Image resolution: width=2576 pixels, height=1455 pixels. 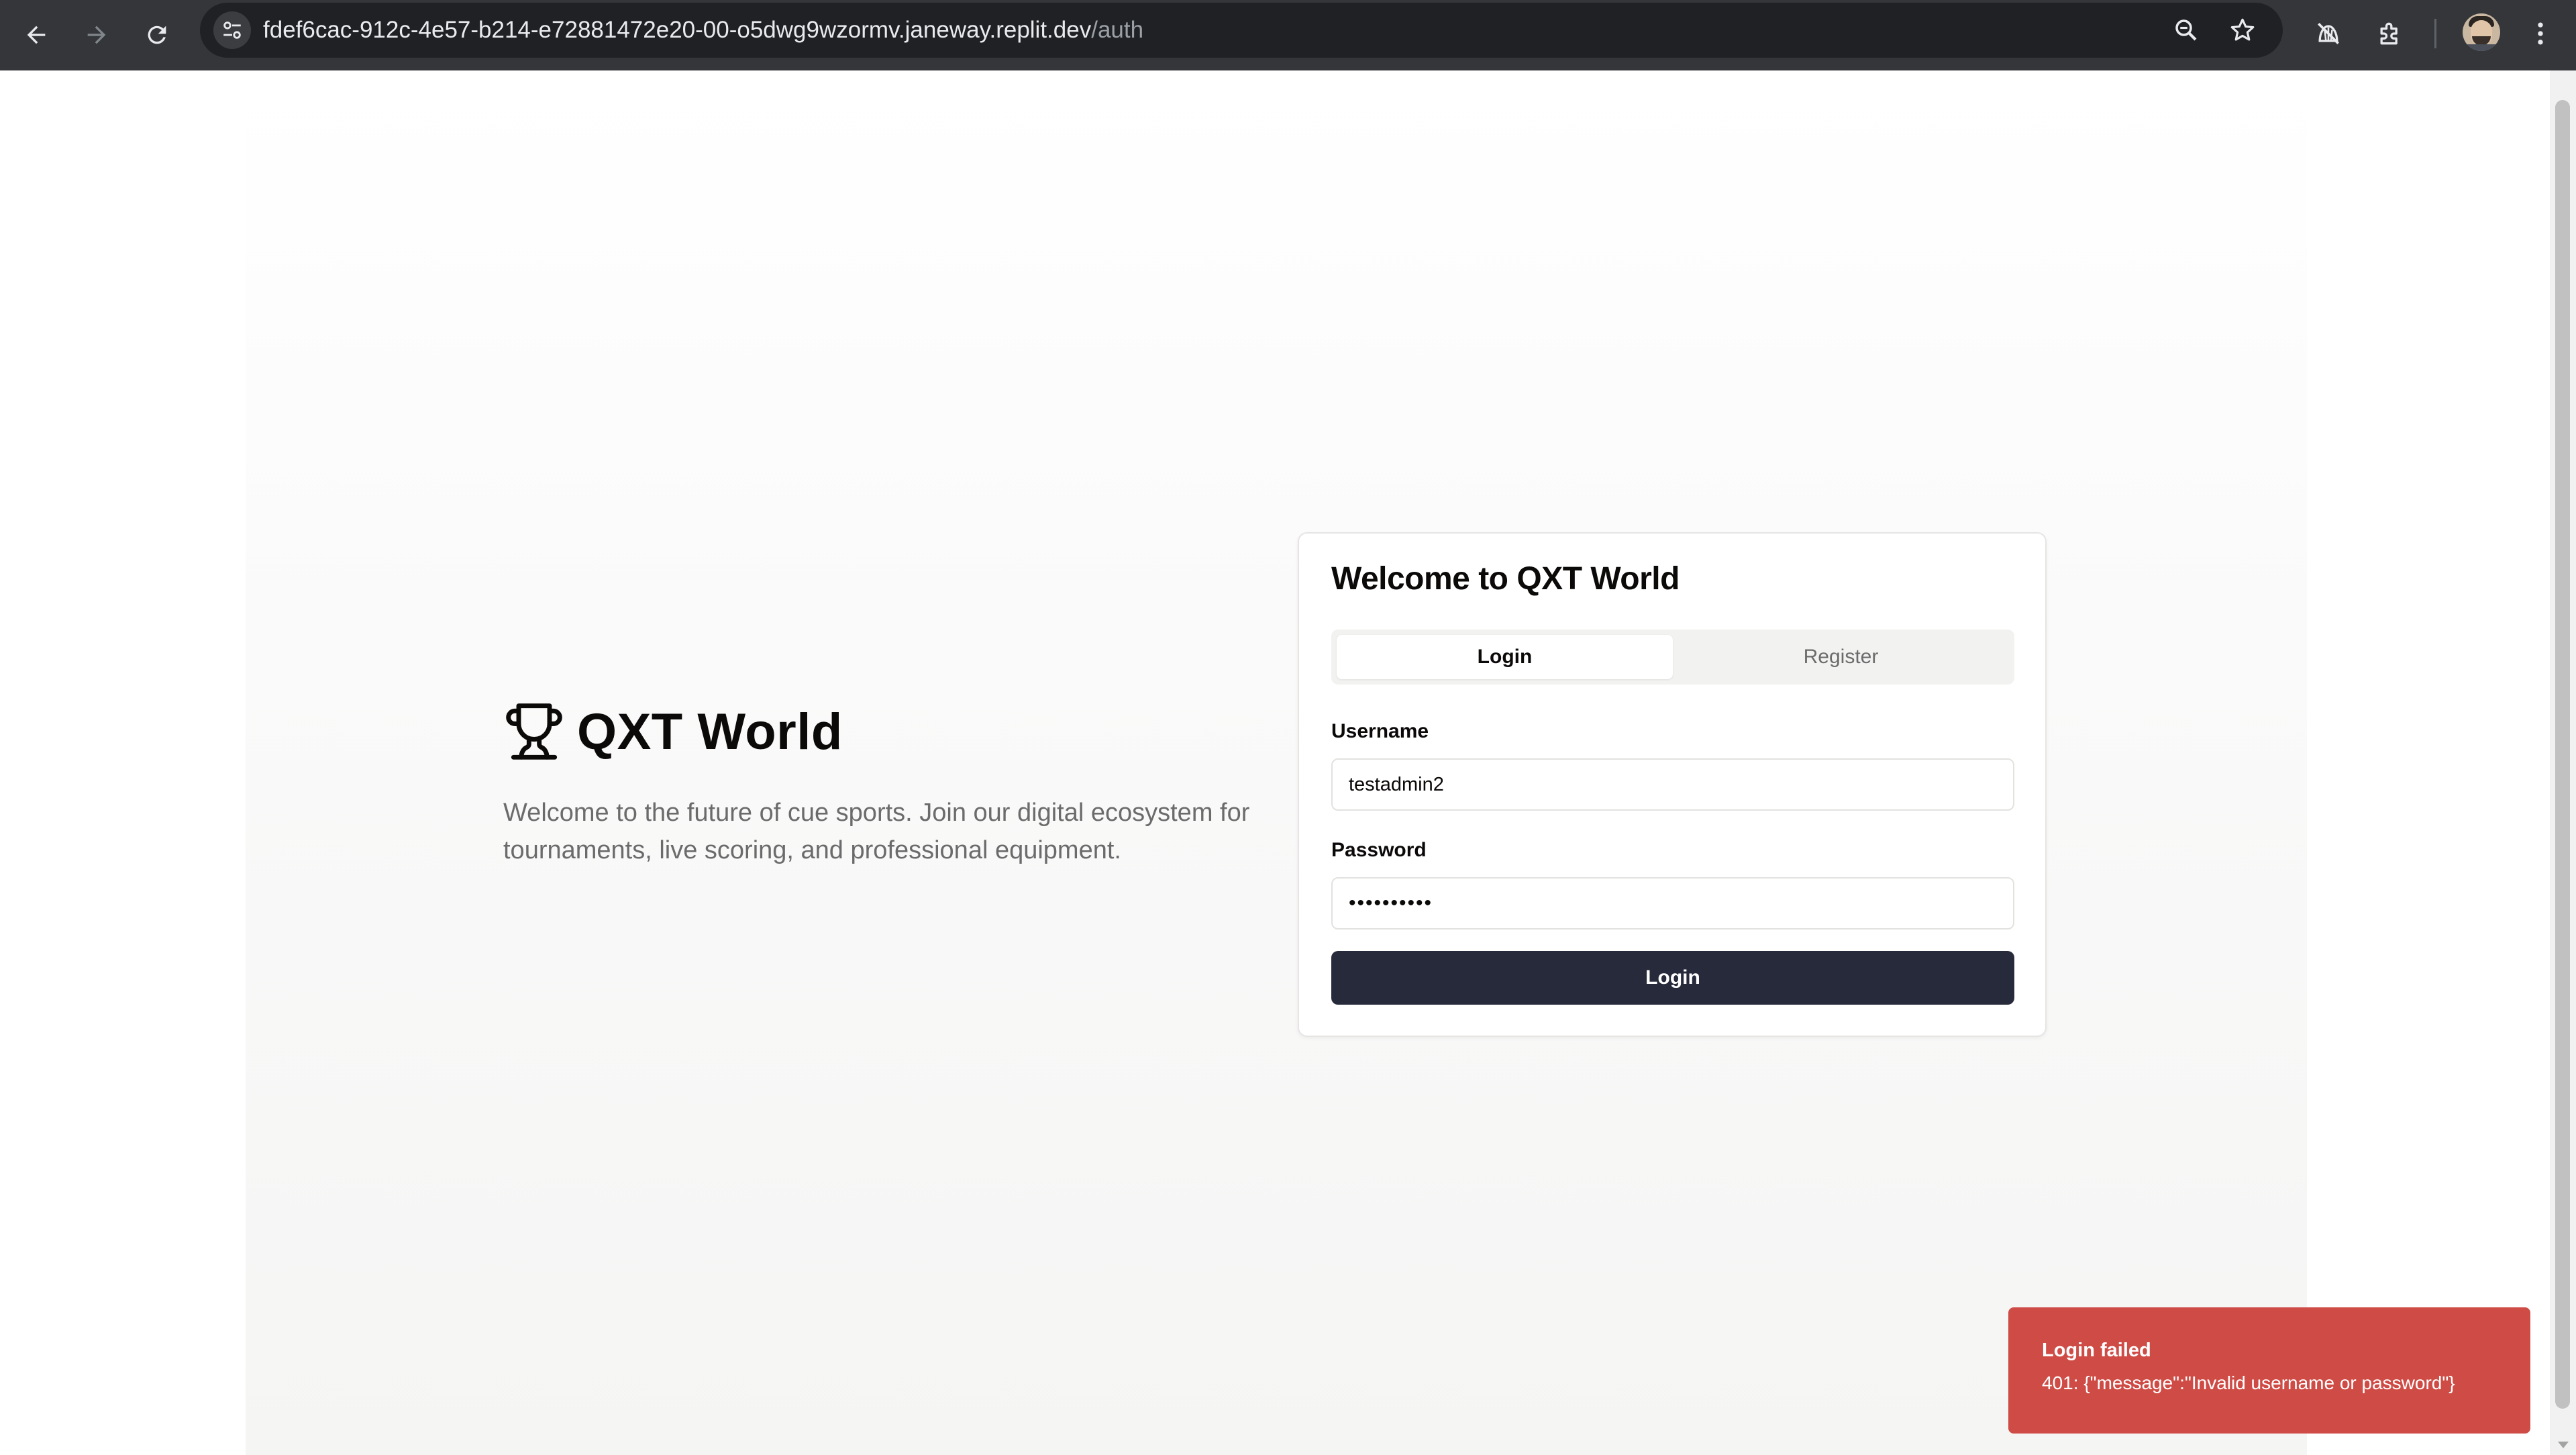 What do you see at coordinates (2242, 30) in the screenshot?
I see `bookmark-star-icon` at bounding box center [2242, 30].